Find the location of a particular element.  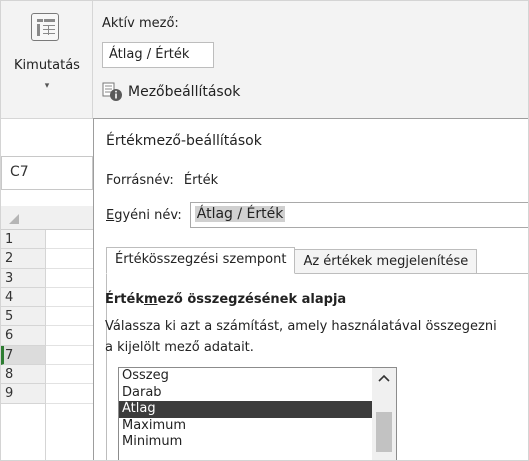

listbox-scrollbar is located at coordinates (384, 414).